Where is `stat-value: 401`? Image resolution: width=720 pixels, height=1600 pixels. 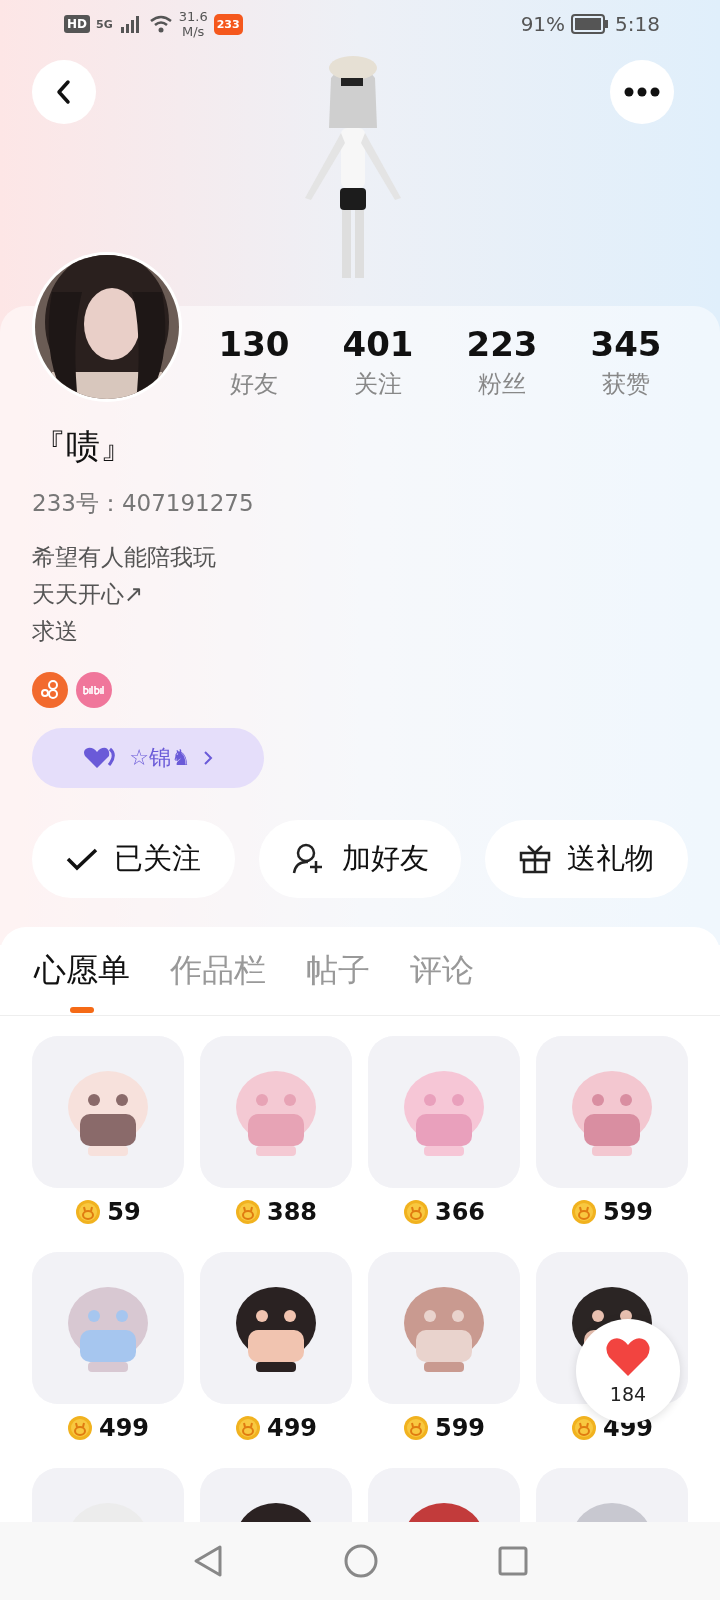
stat-value: 401 is located at coordinates (378, 344).